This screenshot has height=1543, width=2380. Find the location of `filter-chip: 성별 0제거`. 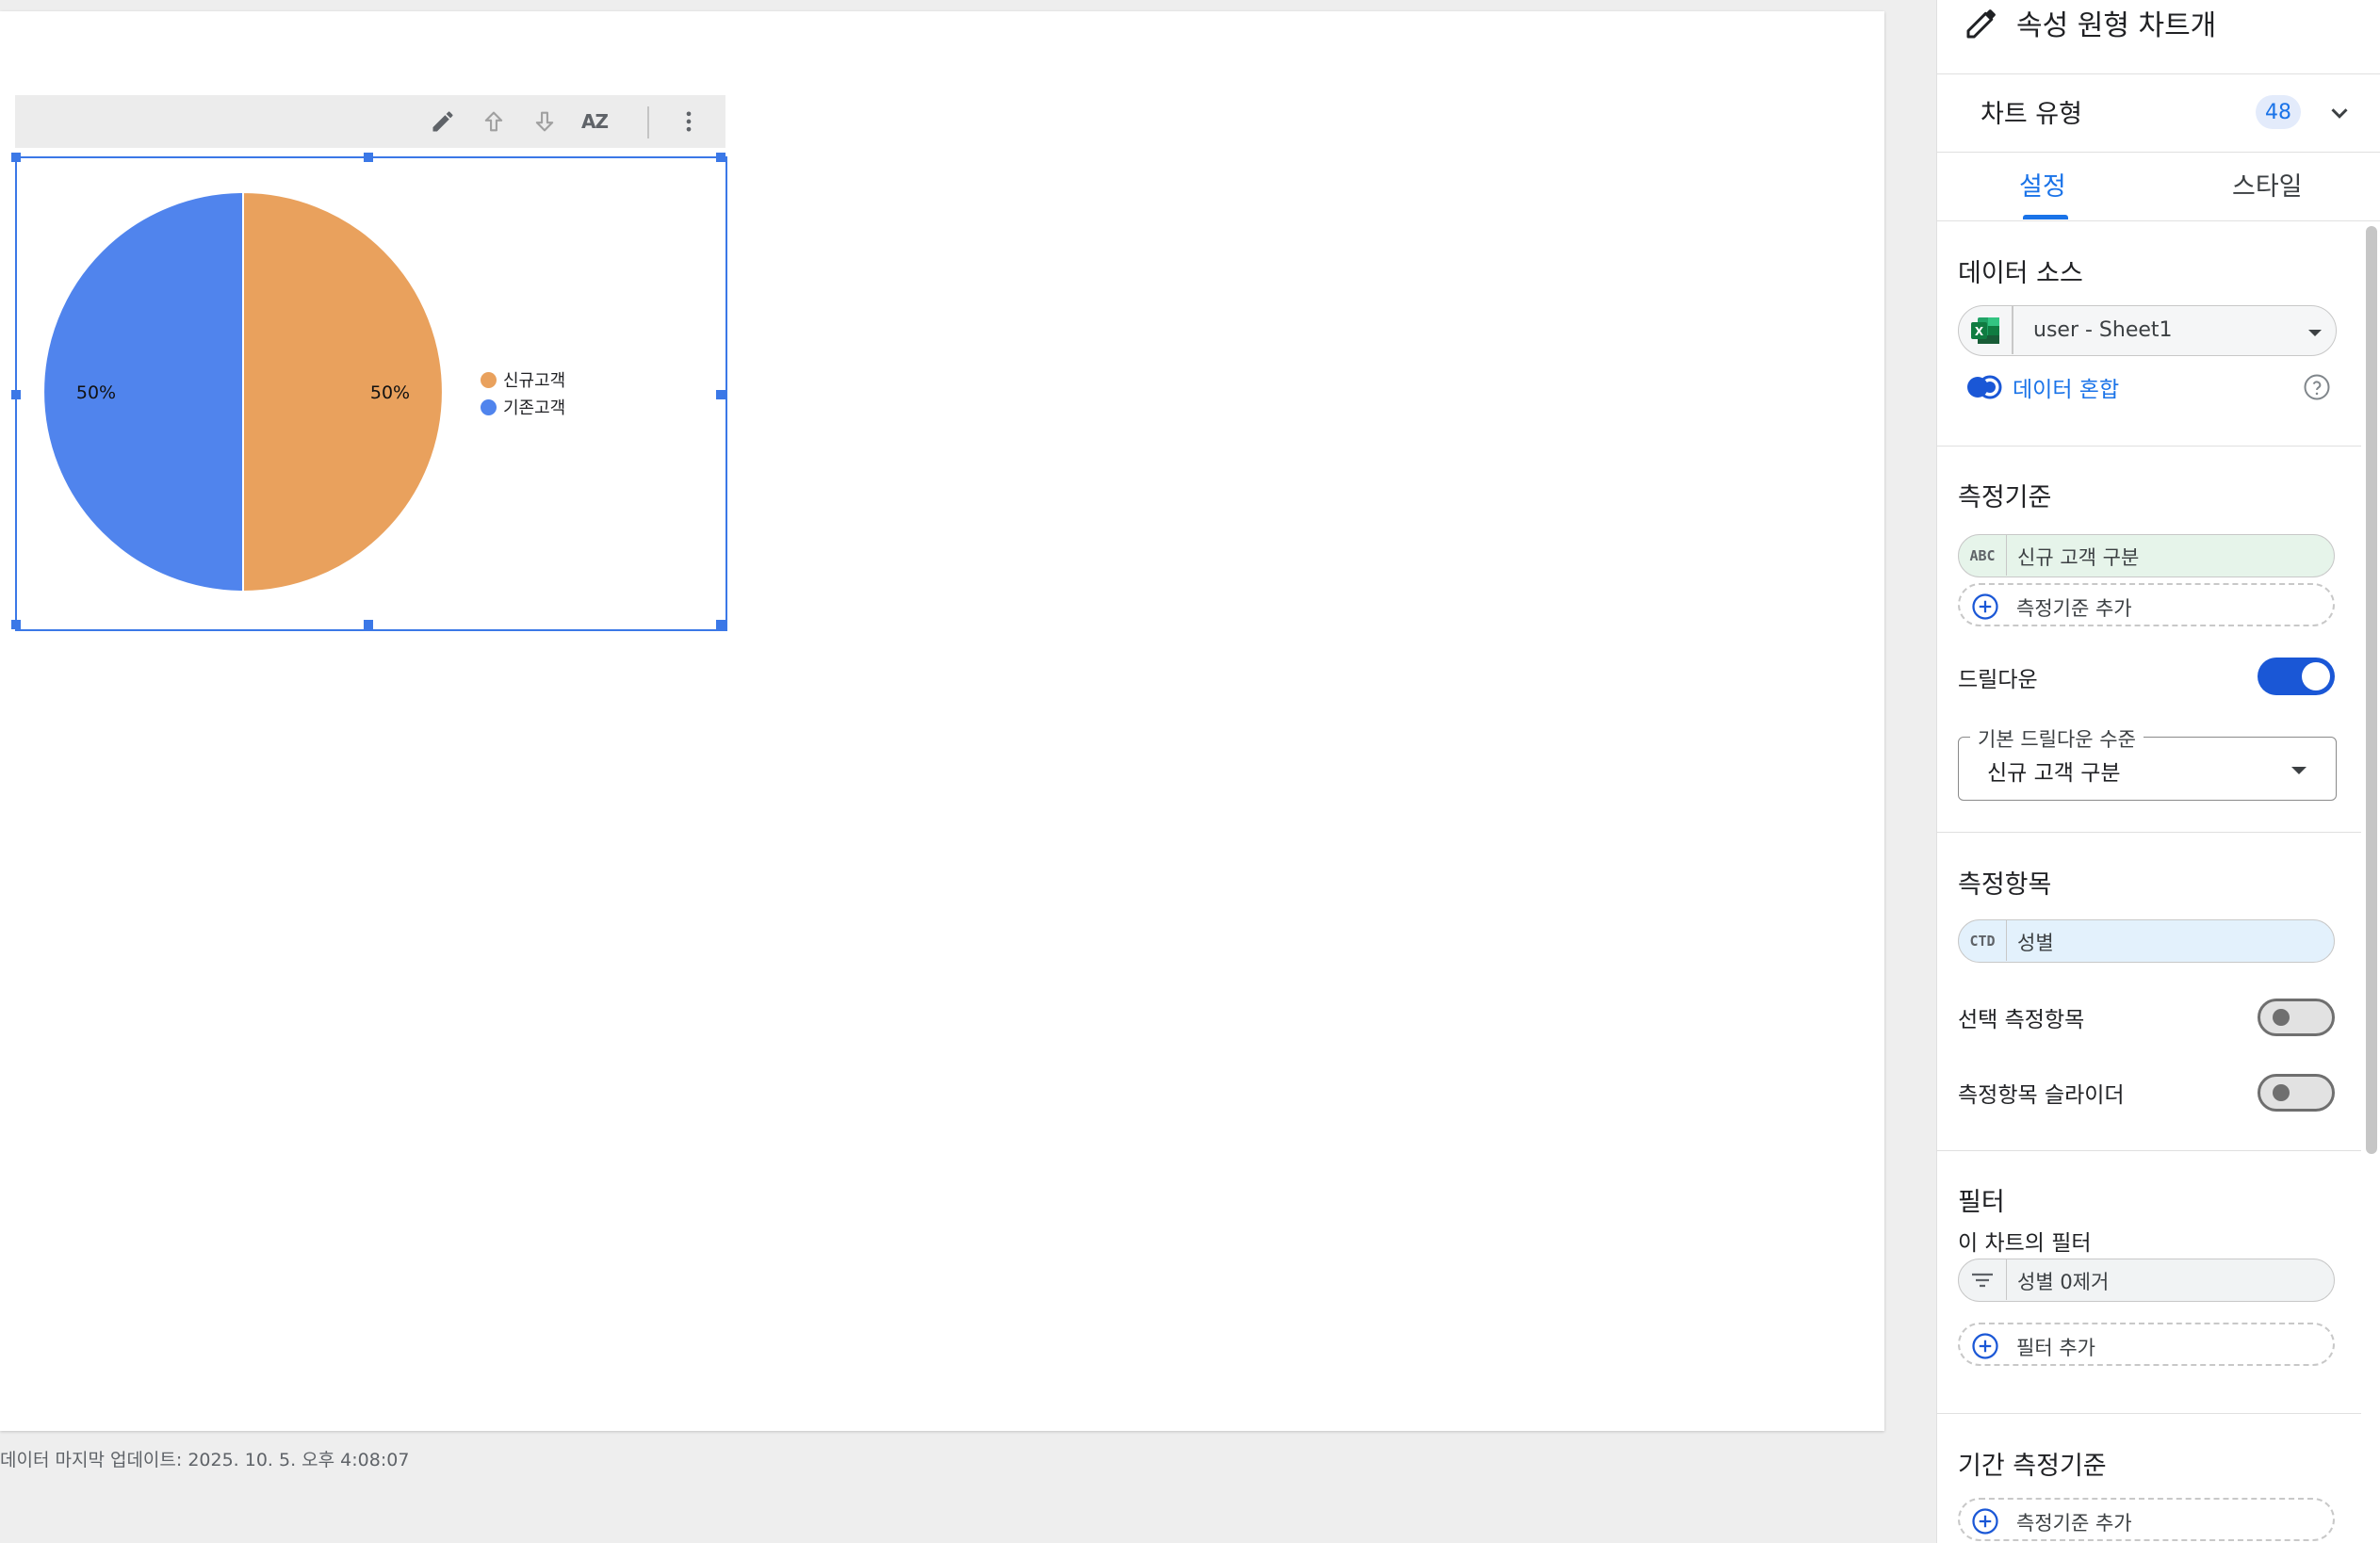

filter-chip: 성별 0제거 is located at coordinates (2146, 1280).